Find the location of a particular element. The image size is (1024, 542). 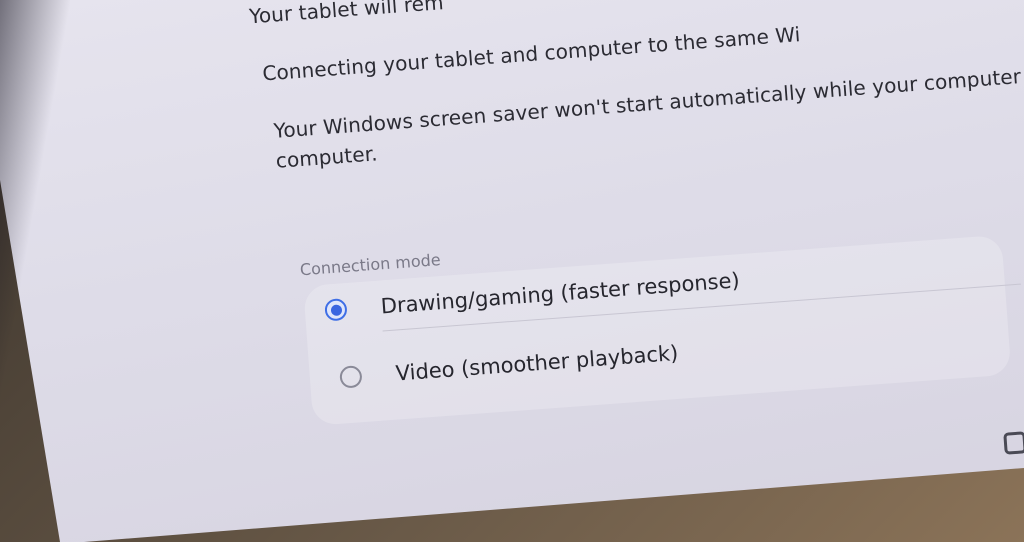

radio-dot is located at coordinates (336, 309).